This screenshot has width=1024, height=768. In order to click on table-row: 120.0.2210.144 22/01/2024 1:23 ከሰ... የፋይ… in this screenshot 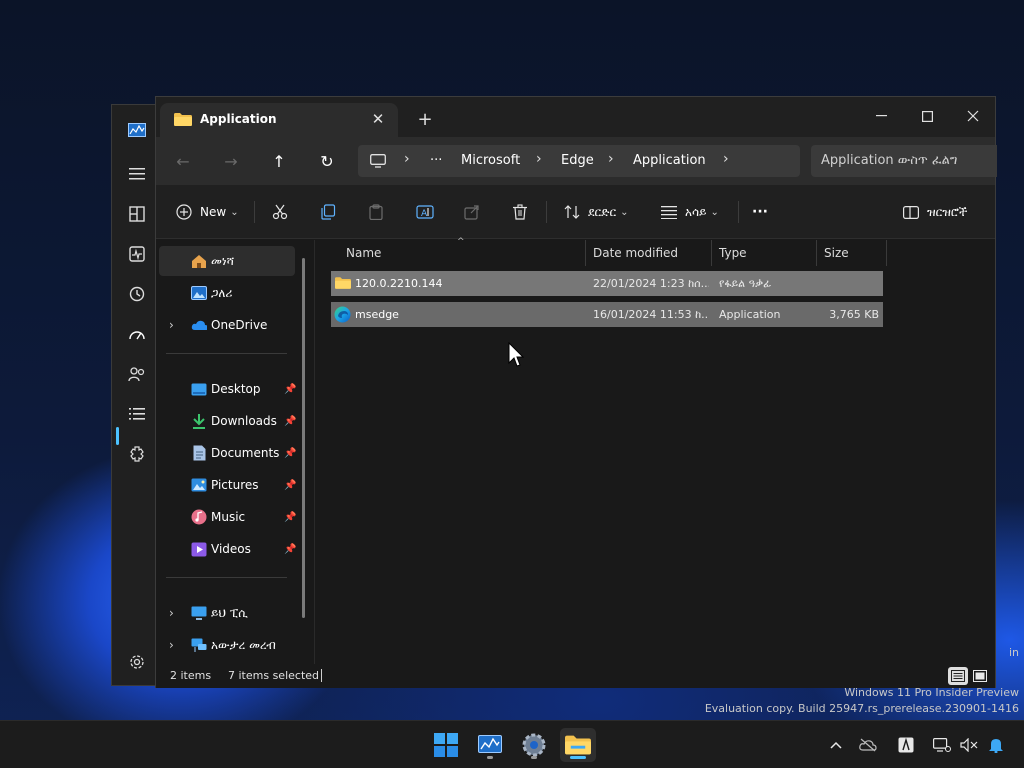, I will do `click(607, 283)`.